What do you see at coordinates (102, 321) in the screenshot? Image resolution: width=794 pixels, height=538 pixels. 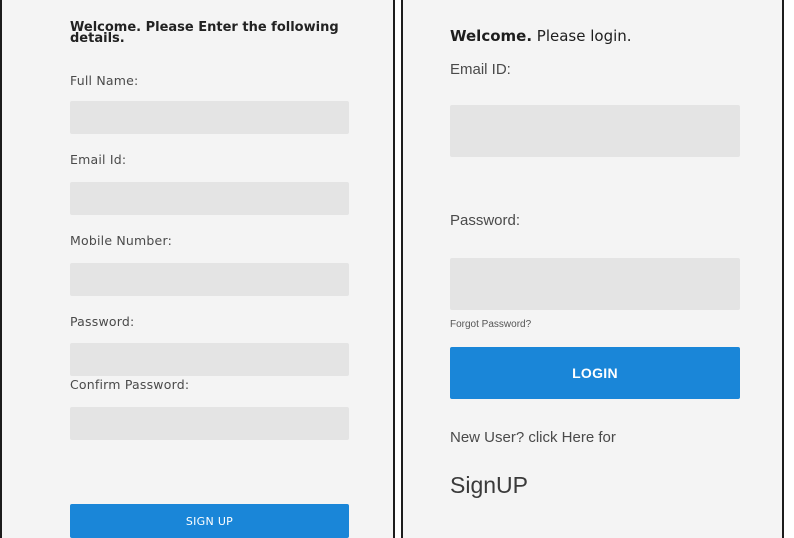 I see `signup-password-label: Password:` at bounding box center [102, 321].